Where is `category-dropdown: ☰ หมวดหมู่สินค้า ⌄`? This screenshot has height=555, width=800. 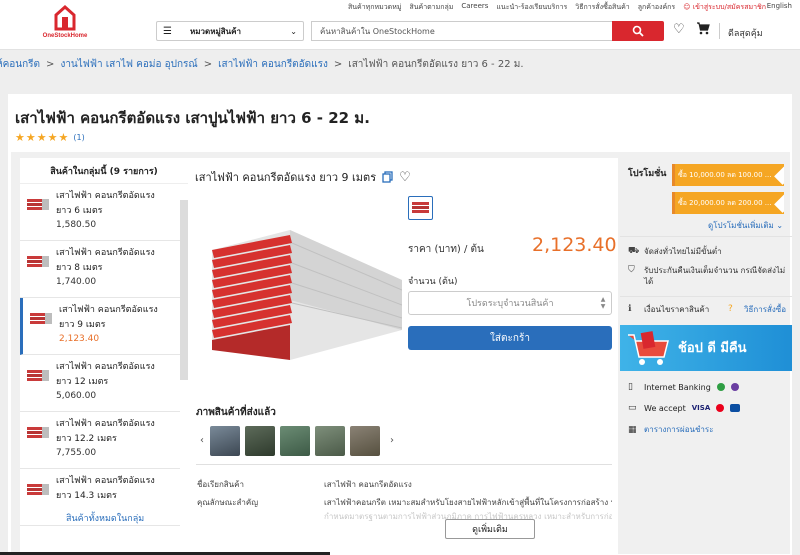 category-dropdown: ☰ หมวดหมู่สินค้า ⌄ is located at coordinates (230, 31).